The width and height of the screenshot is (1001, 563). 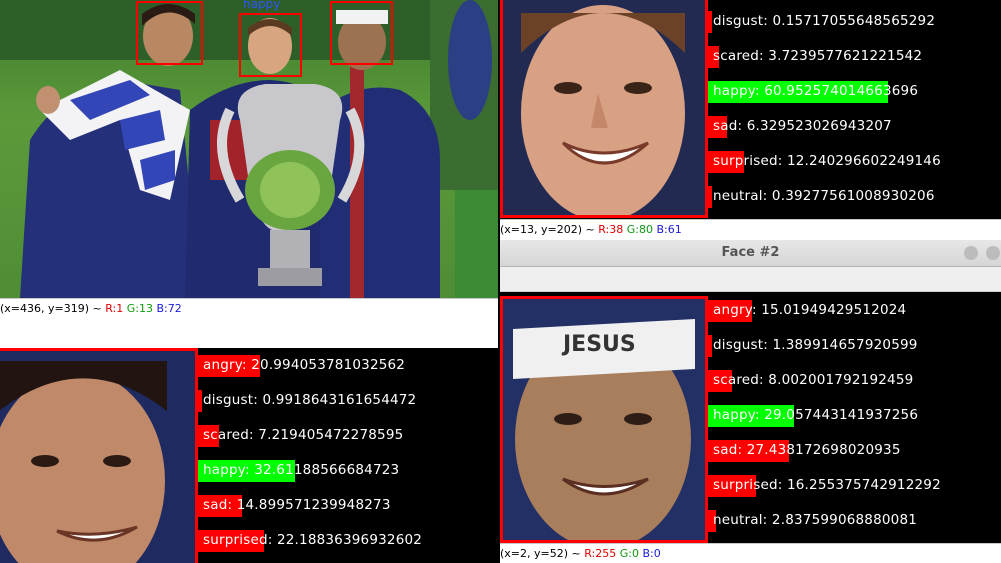 What do you see at coordinates (810, 310) in the screenshot?
I see `emotion-label: angry: 15.01949429512024` at bounding box center [810, 310].